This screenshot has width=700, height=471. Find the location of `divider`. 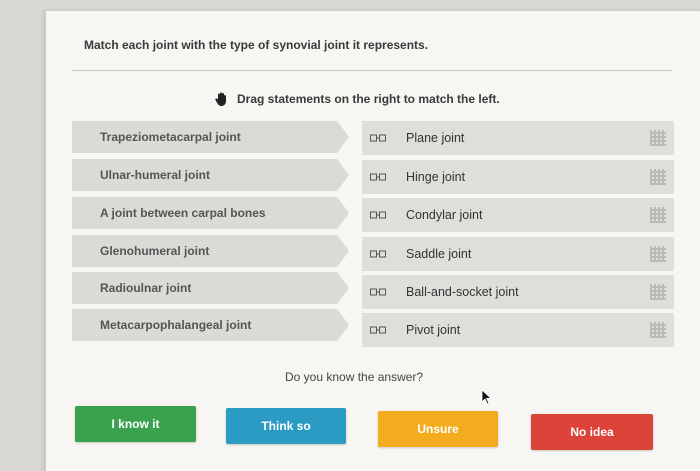

divider is located at coordinates (372, 70).